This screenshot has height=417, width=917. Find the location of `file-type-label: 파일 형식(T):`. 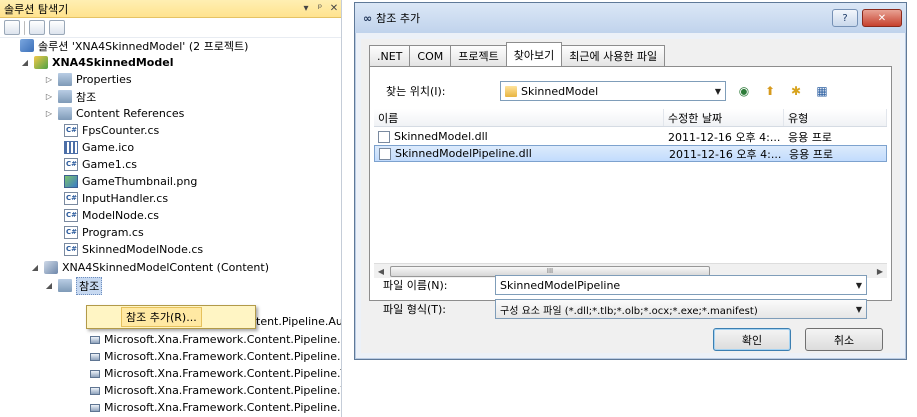

file-type-label: 파일 형식(T): is located at coordinates (414, 309).